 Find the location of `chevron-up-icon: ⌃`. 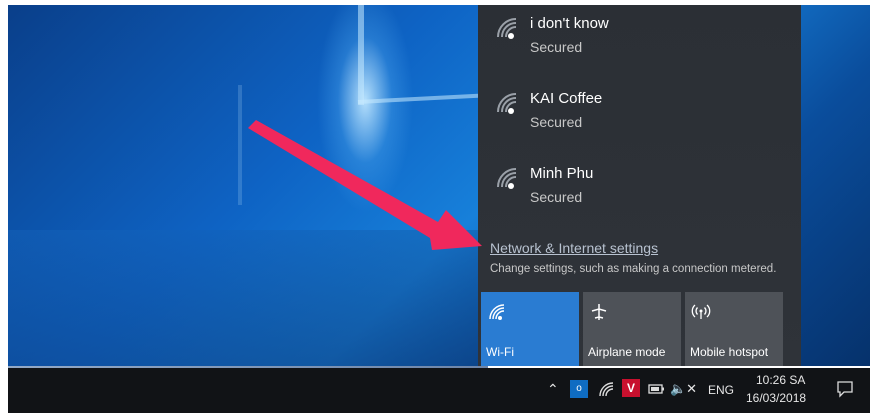

chevron-up-icon: ⌃ is located at coordinates (553, 389).